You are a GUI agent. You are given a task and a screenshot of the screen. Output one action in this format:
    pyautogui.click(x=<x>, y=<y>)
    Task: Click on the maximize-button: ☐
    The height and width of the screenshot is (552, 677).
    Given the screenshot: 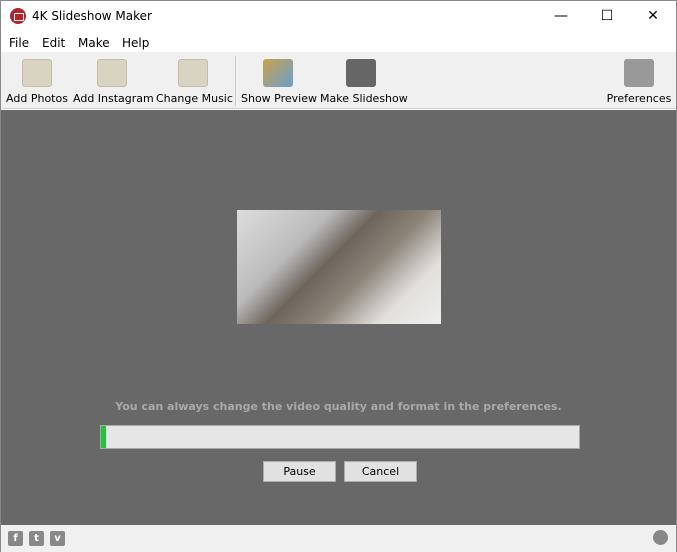 What is the action you would take?
    pyautogui.click(x=607, y=16)
    